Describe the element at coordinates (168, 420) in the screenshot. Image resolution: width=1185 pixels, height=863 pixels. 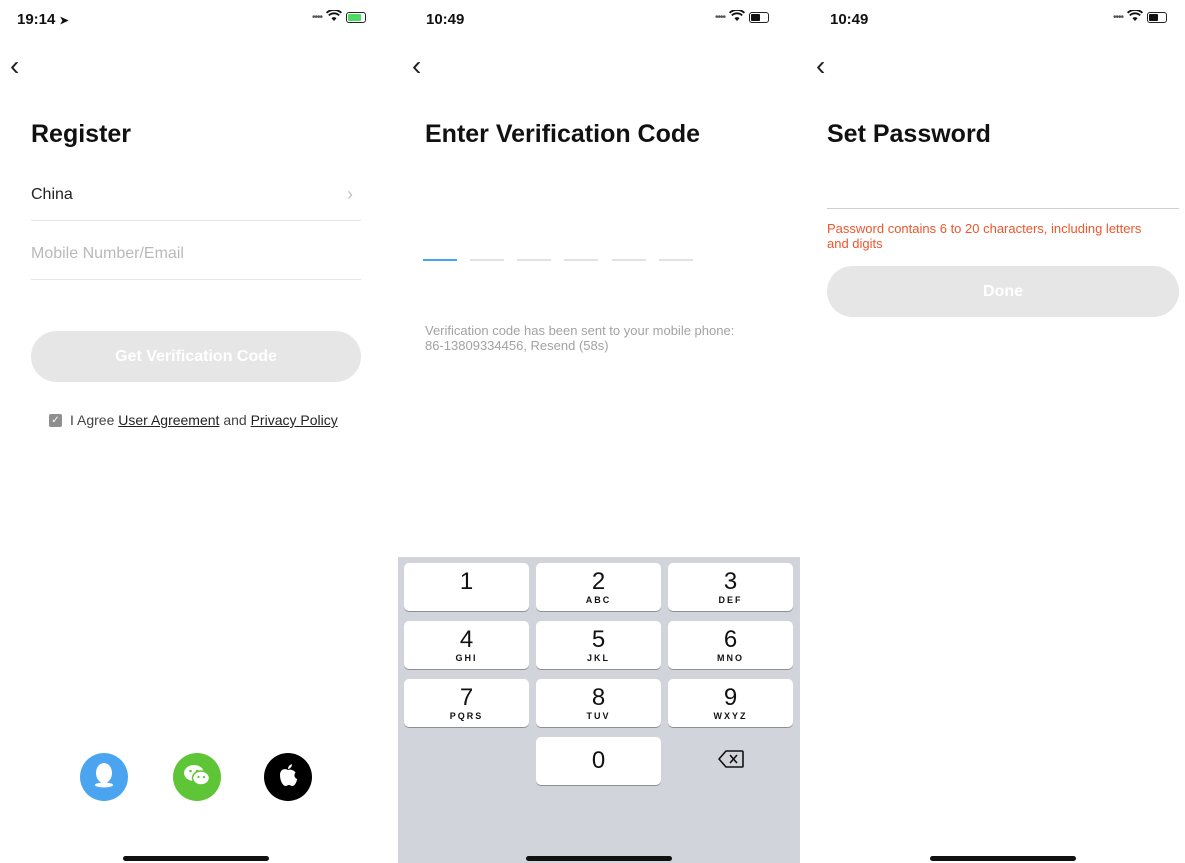
I see `user-agreement-link: User Agreement` at that location.